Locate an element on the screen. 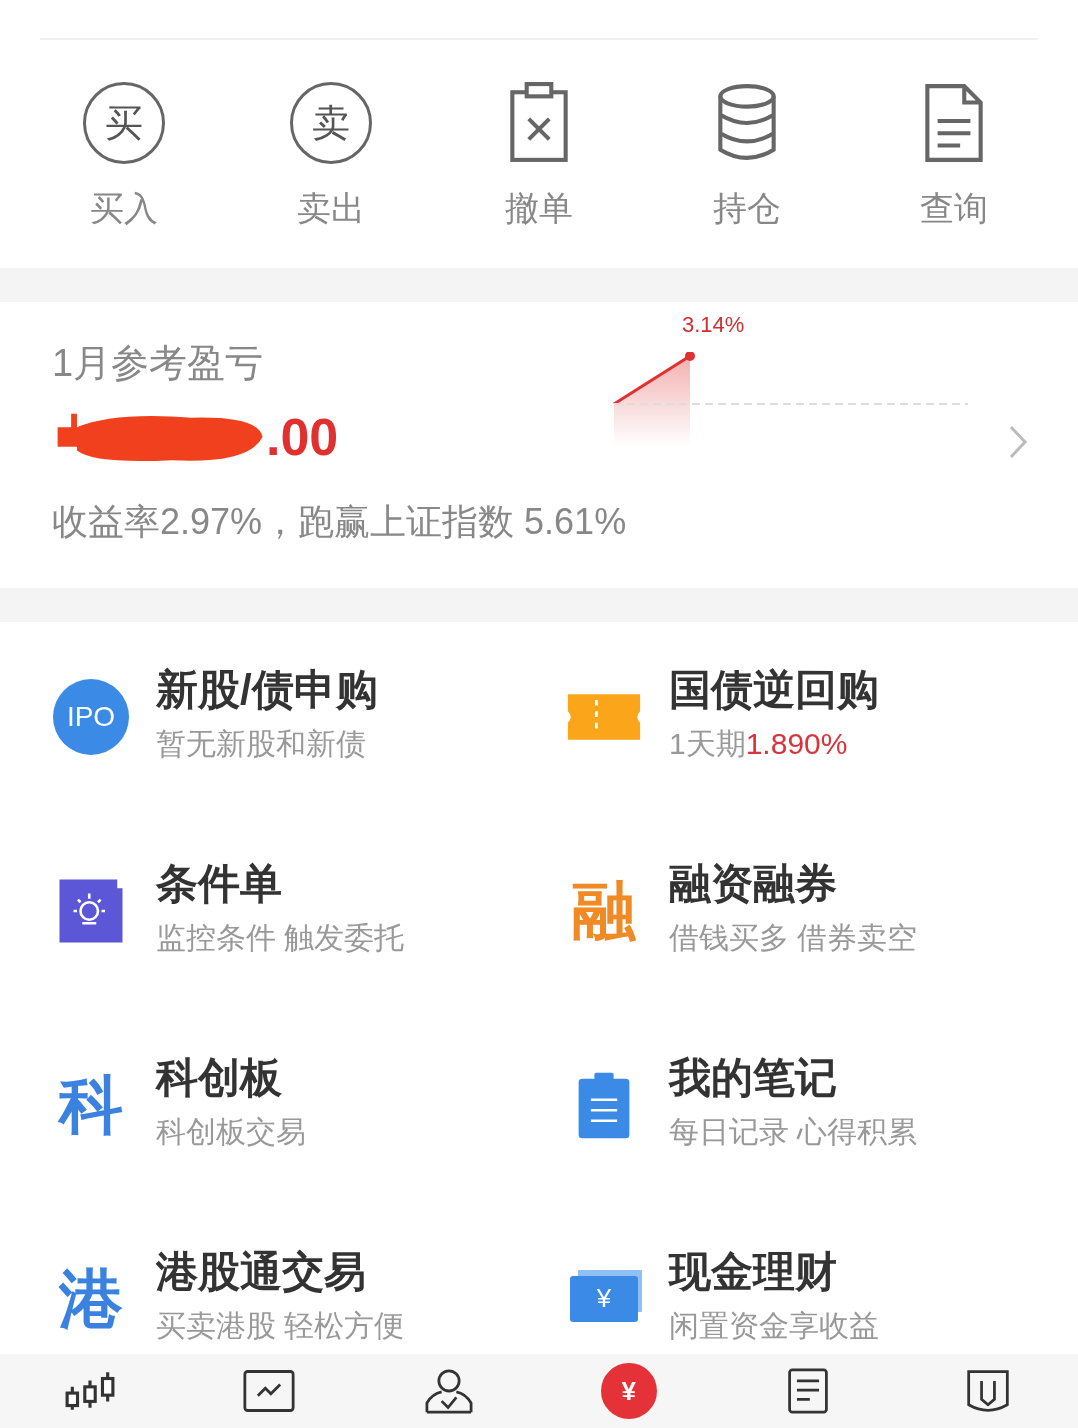  profit-title: 1月参考盈亏 is located at coordinates (158, 363).